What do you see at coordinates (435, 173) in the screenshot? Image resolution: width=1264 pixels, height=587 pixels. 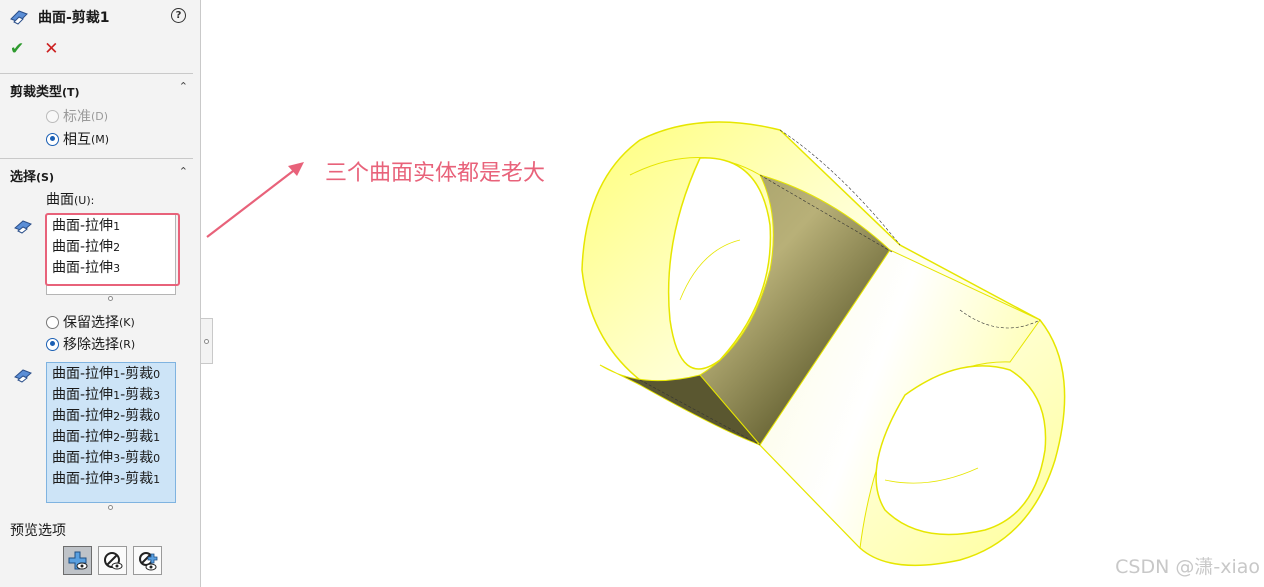 I see `annotation-text: 三个曲面实体都是老大` at bounding box center [435, 173].